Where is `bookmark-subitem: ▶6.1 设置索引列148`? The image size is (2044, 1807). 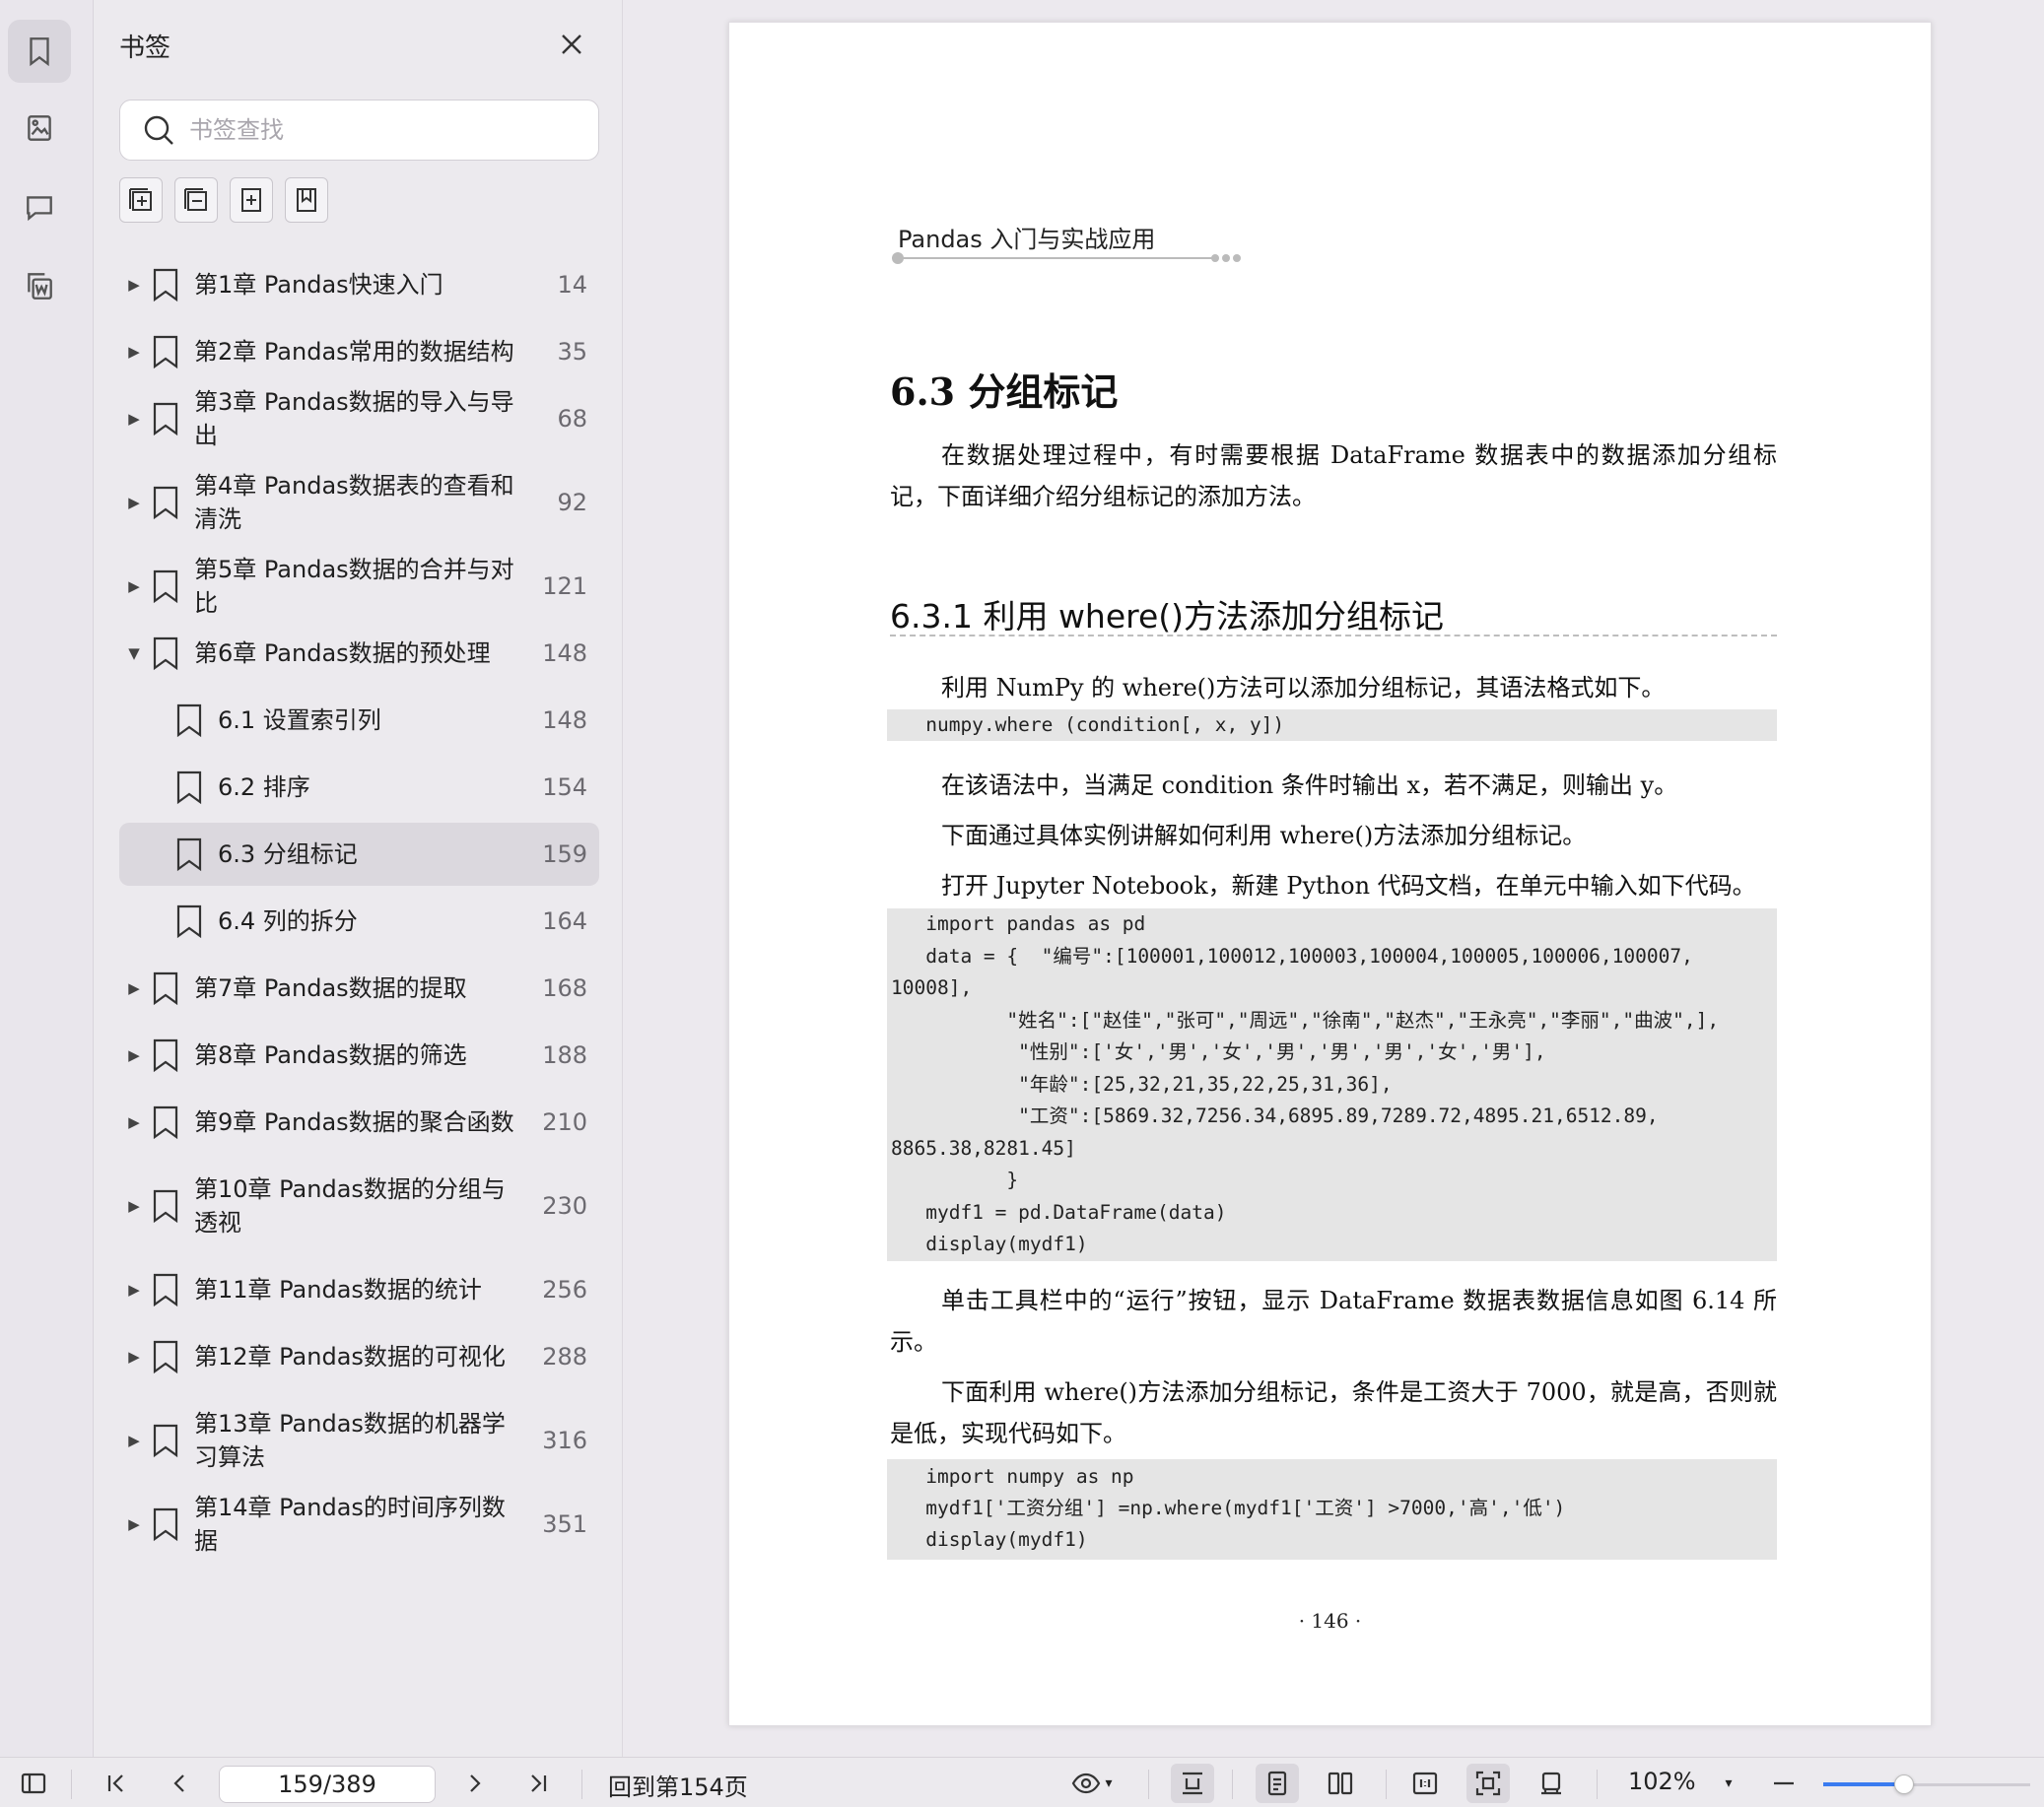 bookmark-subitem: ▶6.1 设置索引列148 is located at coordinates (359, 720).